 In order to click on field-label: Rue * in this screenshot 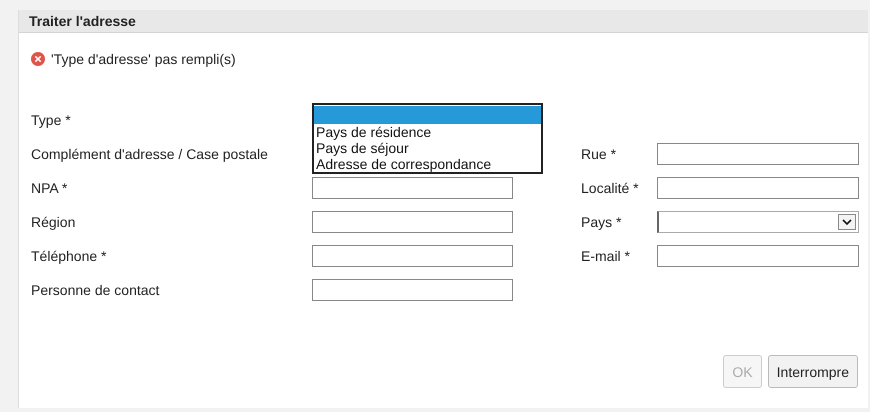, I will do `click(598, 154)`.